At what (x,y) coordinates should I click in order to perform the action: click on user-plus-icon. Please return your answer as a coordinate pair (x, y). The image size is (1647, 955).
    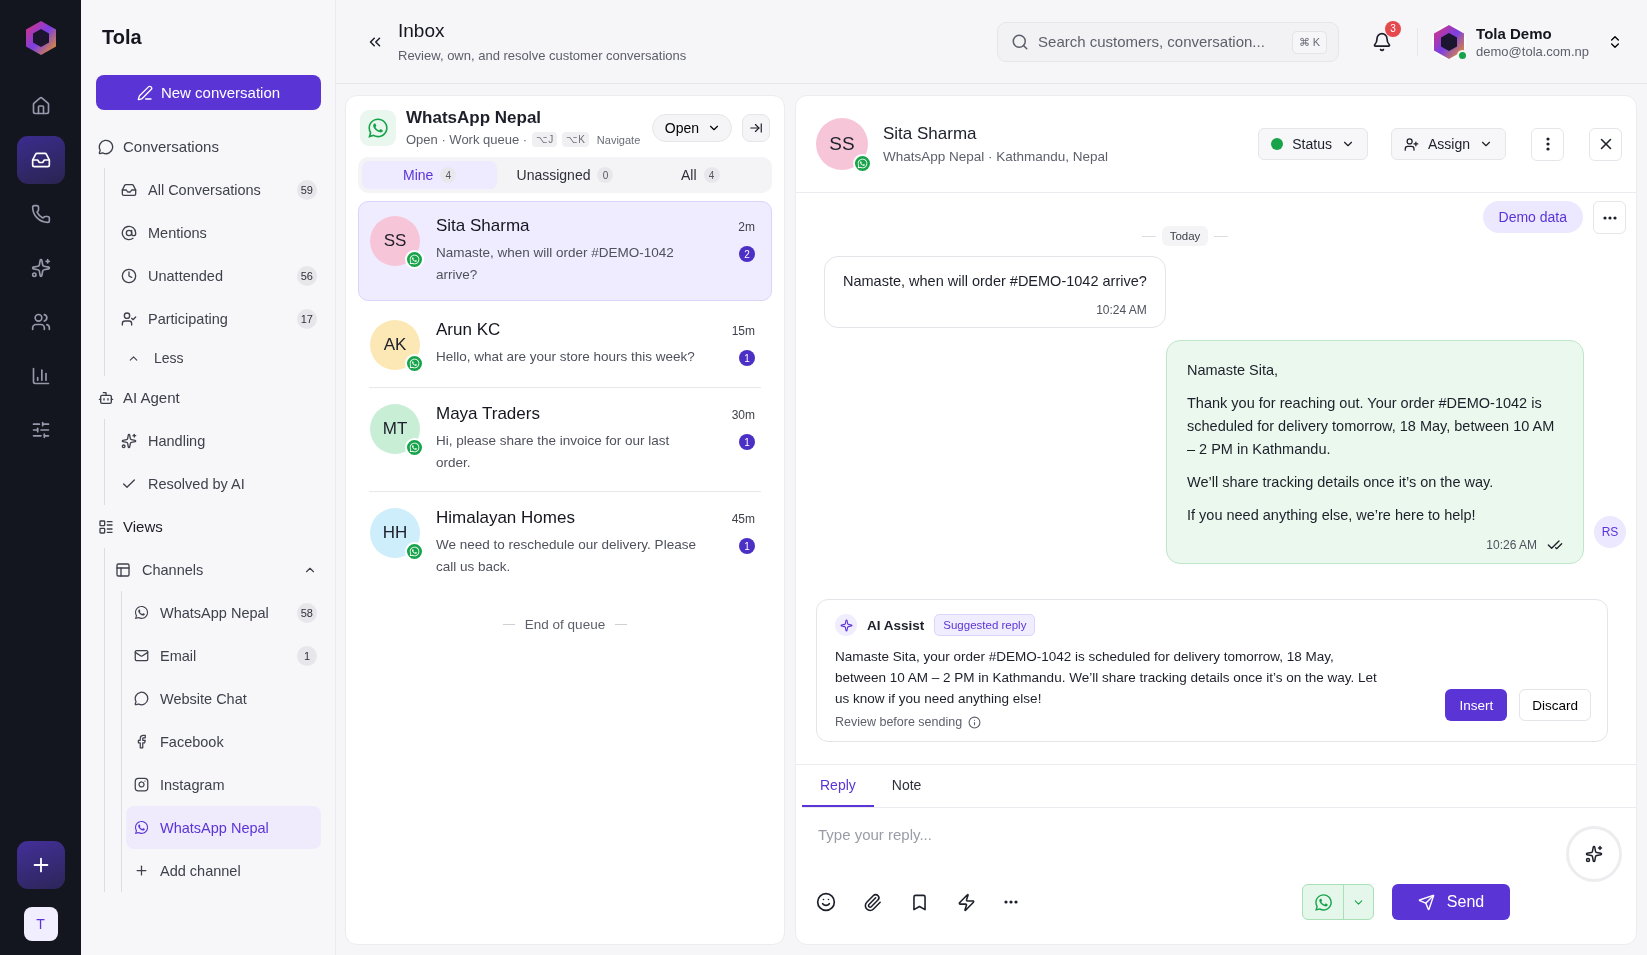
    Looking at the image, I should click on (1411, 144).